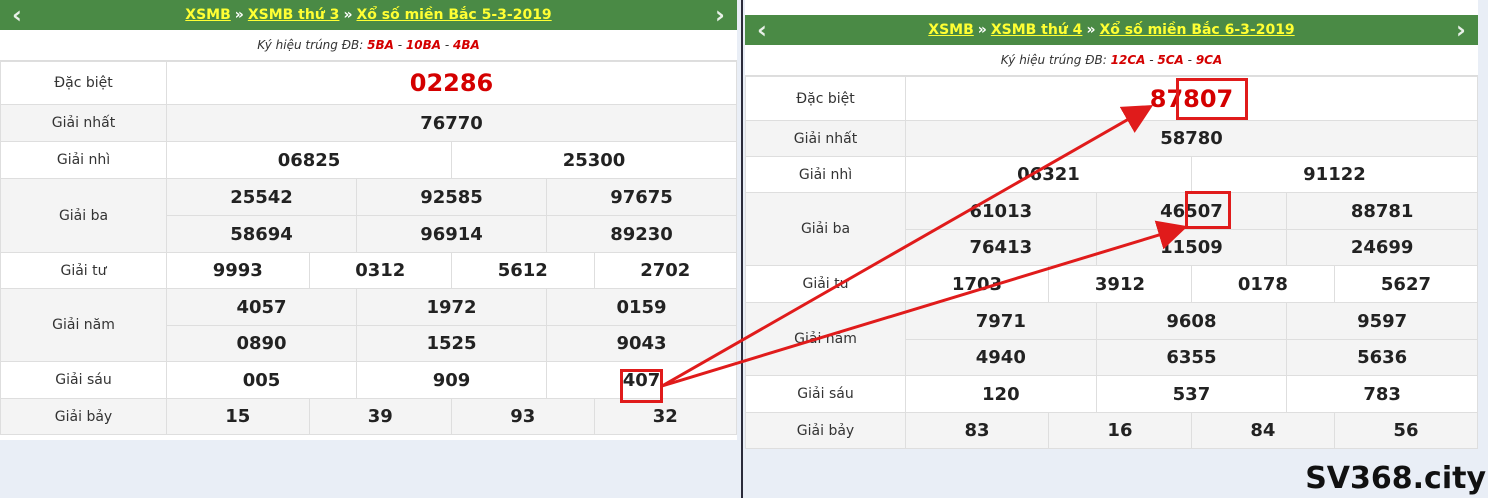 The image size is (1488, 498). I want to click on special-prize-codes: Ký hiệu trúng ĐB: 5BA - 10BA - 4BA, so click(368, 45).